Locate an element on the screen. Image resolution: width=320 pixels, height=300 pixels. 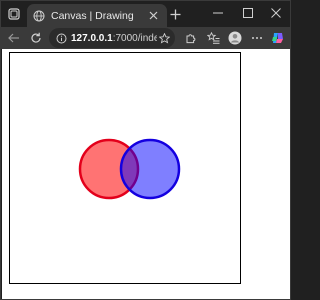
avatar-icon is located at coordinates (235, 38).